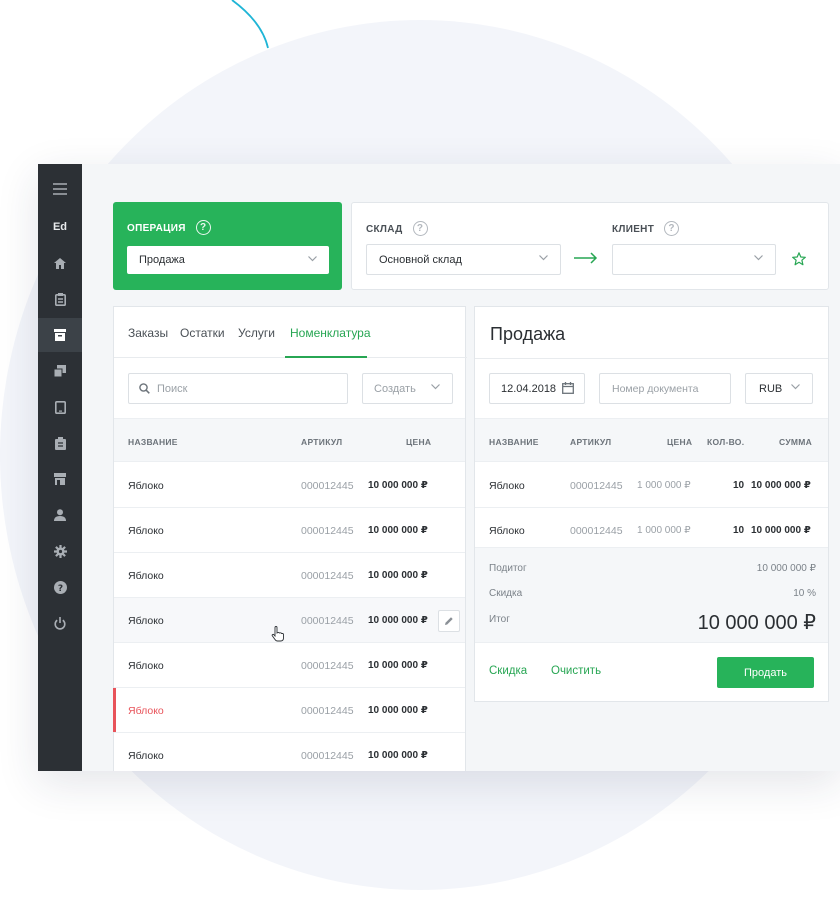  I want to click on discount-value: 10 %, so click(804, 593).